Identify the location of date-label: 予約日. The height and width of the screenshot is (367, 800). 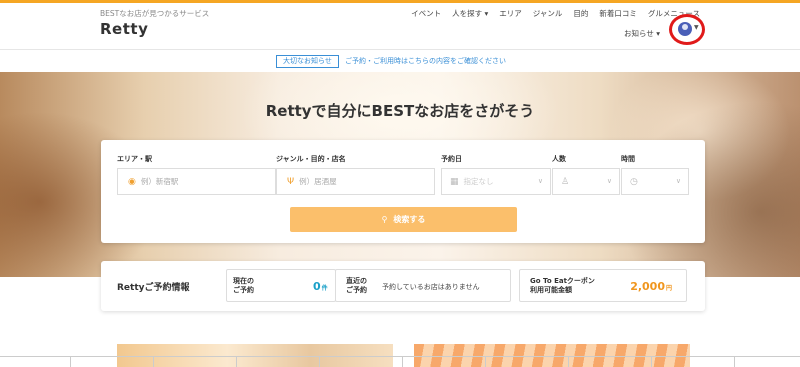
(451, 159).